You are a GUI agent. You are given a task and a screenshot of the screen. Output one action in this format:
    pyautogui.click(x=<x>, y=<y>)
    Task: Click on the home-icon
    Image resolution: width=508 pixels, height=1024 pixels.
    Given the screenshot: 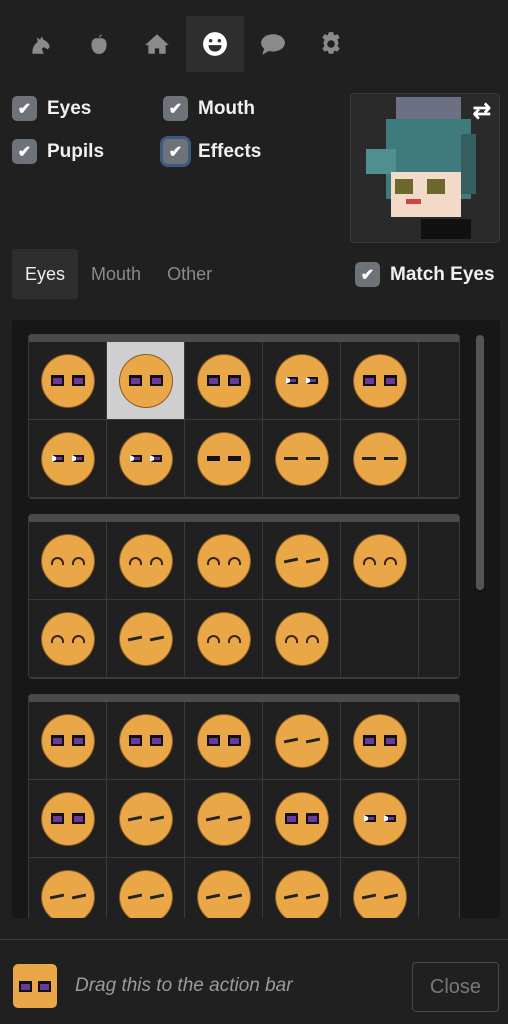 What is the action you would take?
    pyautogui.click(x=157, y=44)
    